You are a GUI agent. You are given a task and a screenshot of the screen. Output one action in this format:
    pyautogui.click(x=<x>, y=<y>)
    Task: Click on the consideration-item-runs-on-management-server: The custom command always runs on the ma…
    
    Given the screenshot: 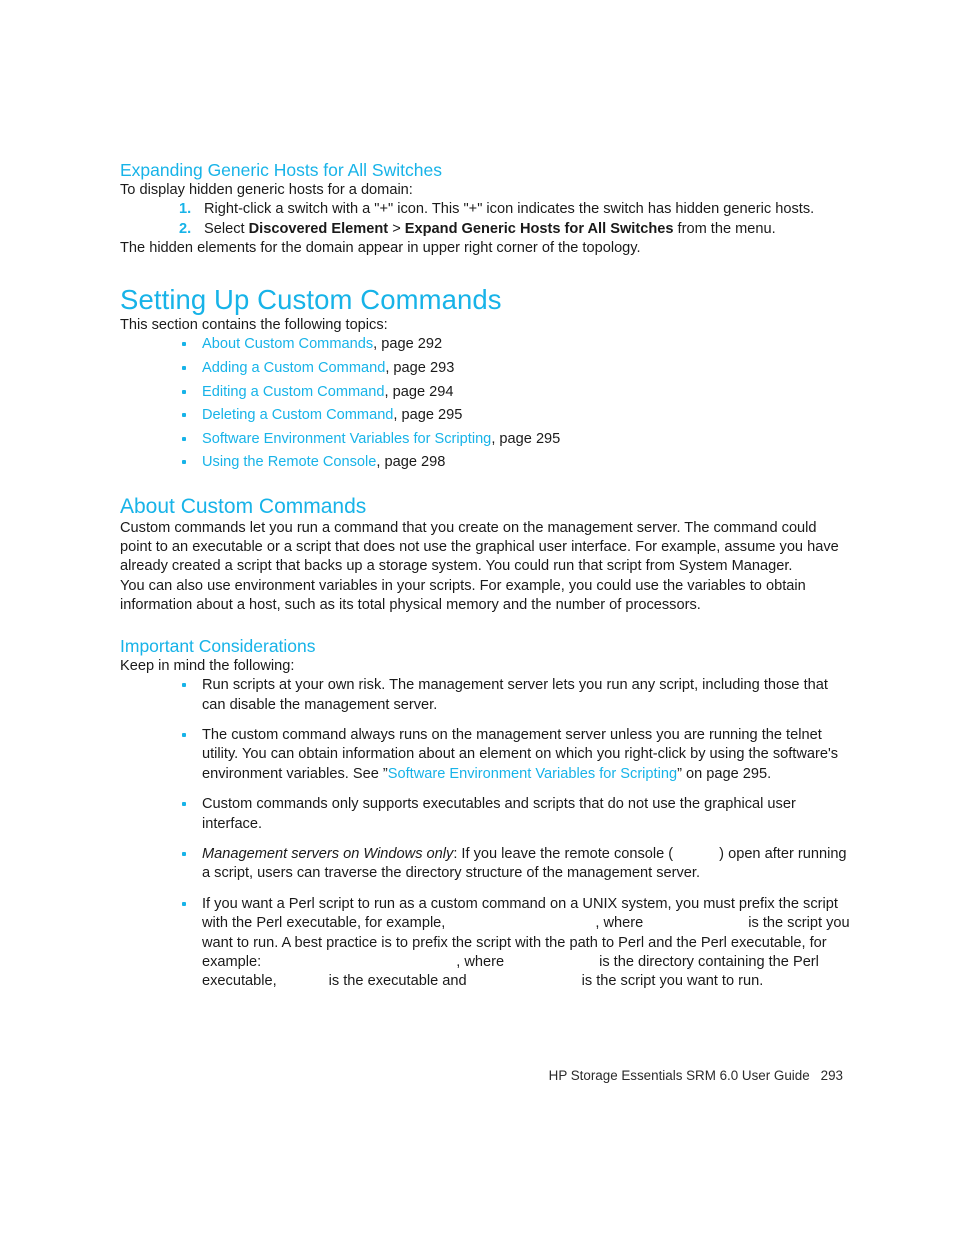 What is the action you would take?
    pyautogui.click(x=514, y=755)
    